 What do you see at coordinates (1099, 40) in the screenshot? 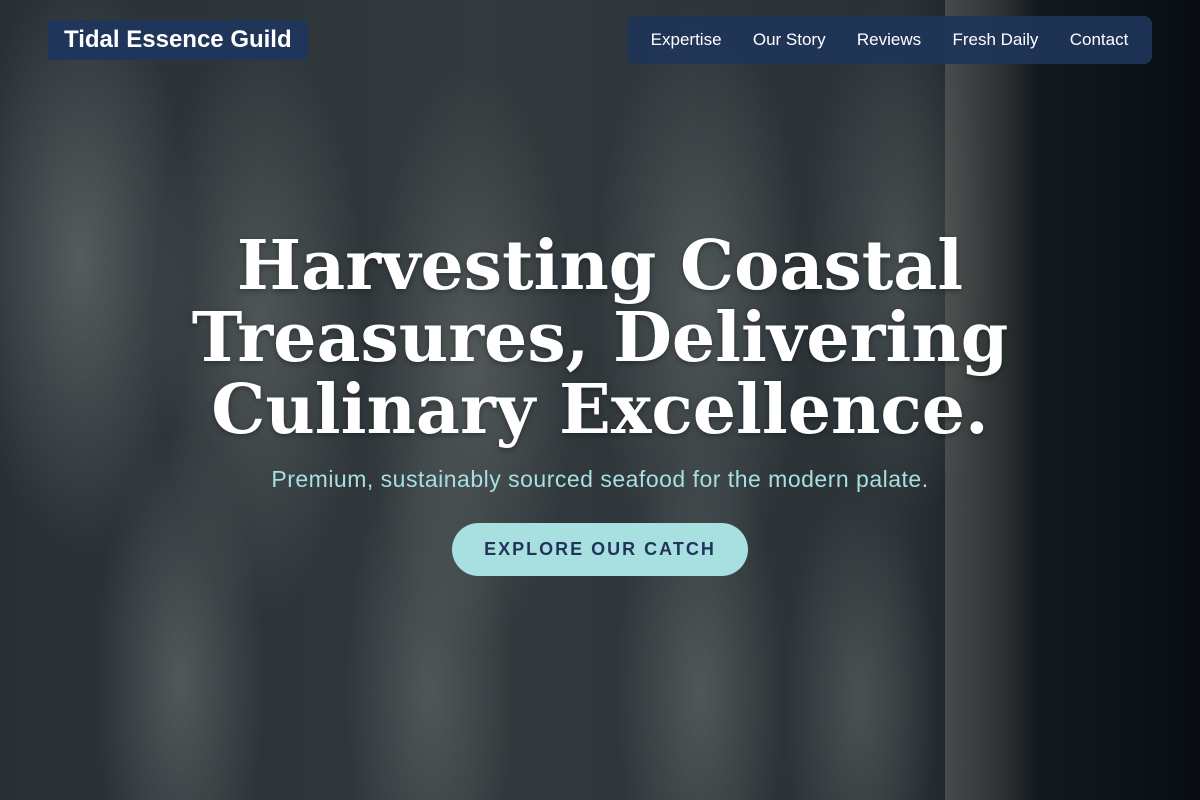
I see `nav-link-contact: Contact` at bounding box center [1099, 40].